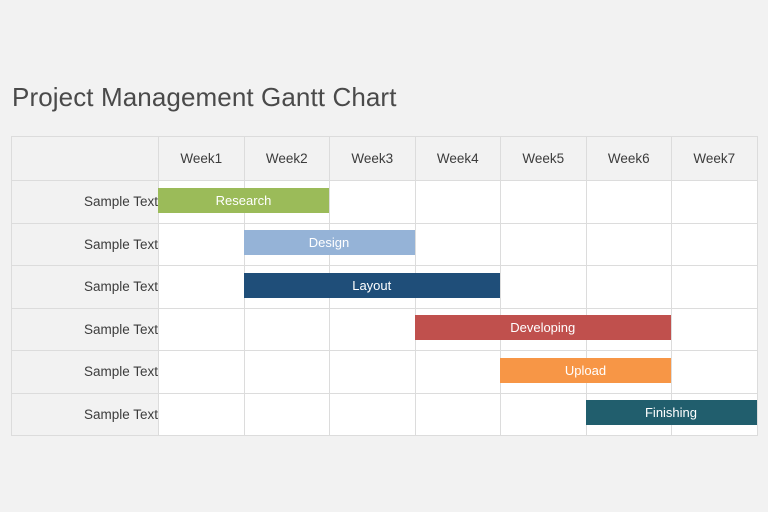 The height and width of the screenshot is (512, 768). Describe the element at coordinates (85, 329) in the screenshot. I see `row-label-4: Sample Text` at that location.